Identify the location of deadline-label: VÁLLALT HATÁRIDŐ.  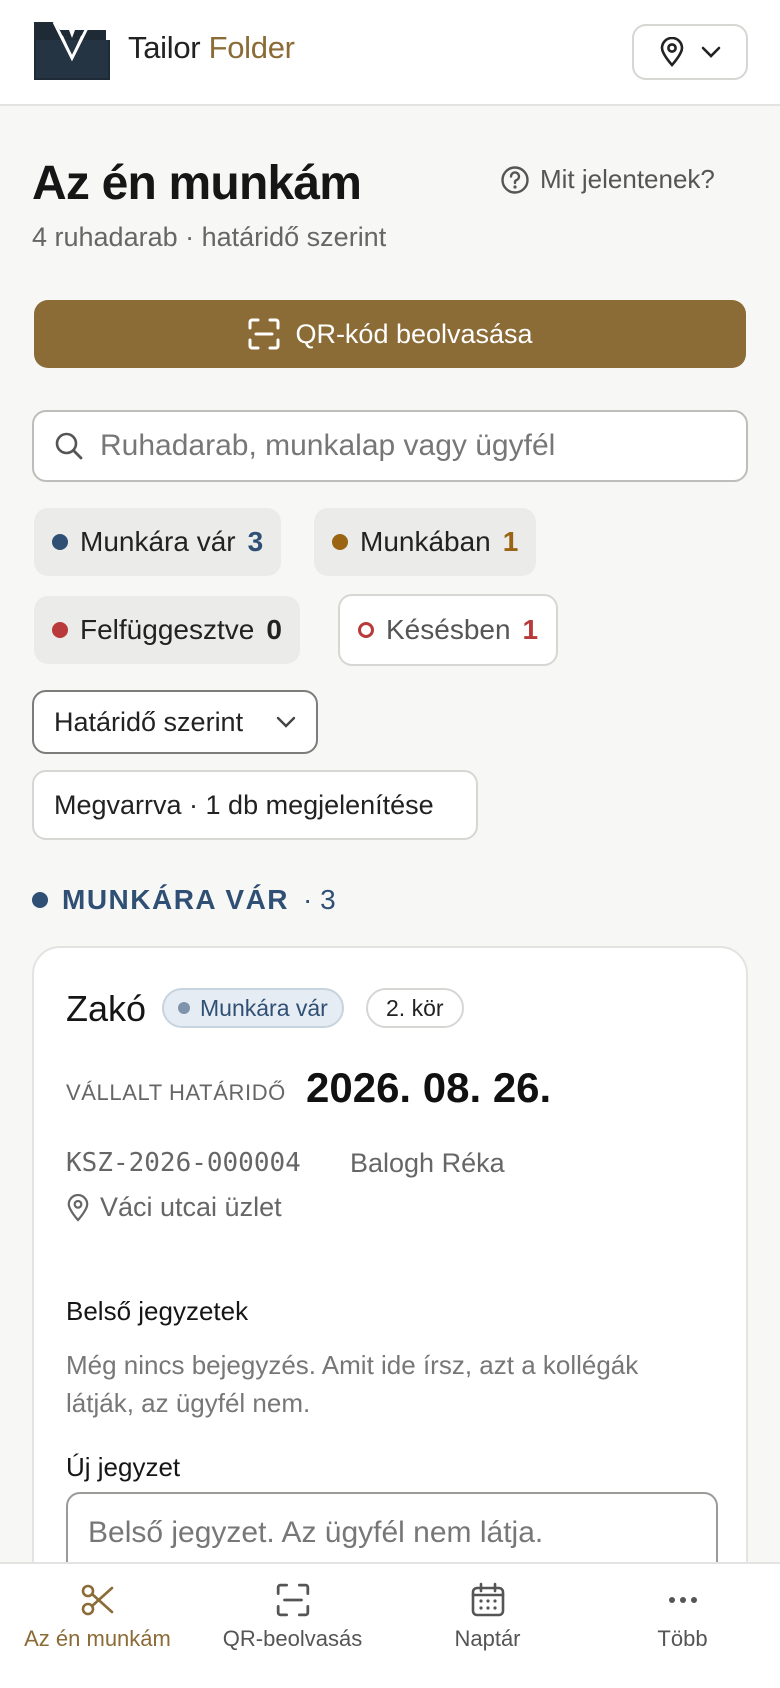
(176, 1092).